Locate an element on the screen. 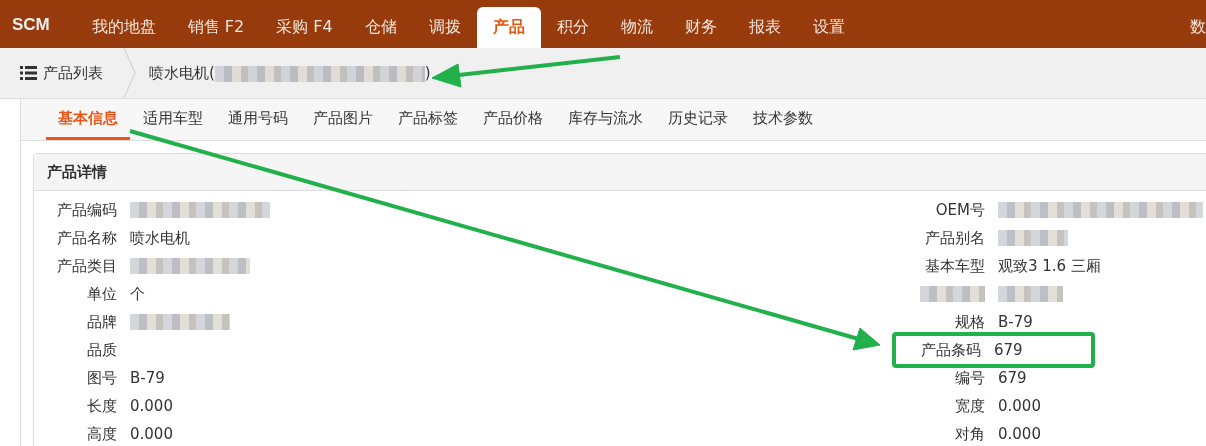 Image resolution: width=1206 pixels, height=446 pixels. field-label: 产品条码 is located at coordinates (951, 350).